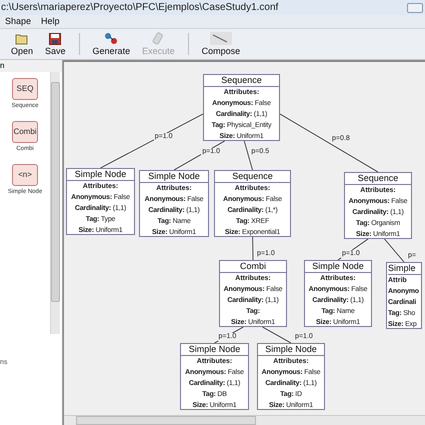 The width and height of the screenshot is (425, 425). I want to click on palette-item: SEQ, so click(25, 89).